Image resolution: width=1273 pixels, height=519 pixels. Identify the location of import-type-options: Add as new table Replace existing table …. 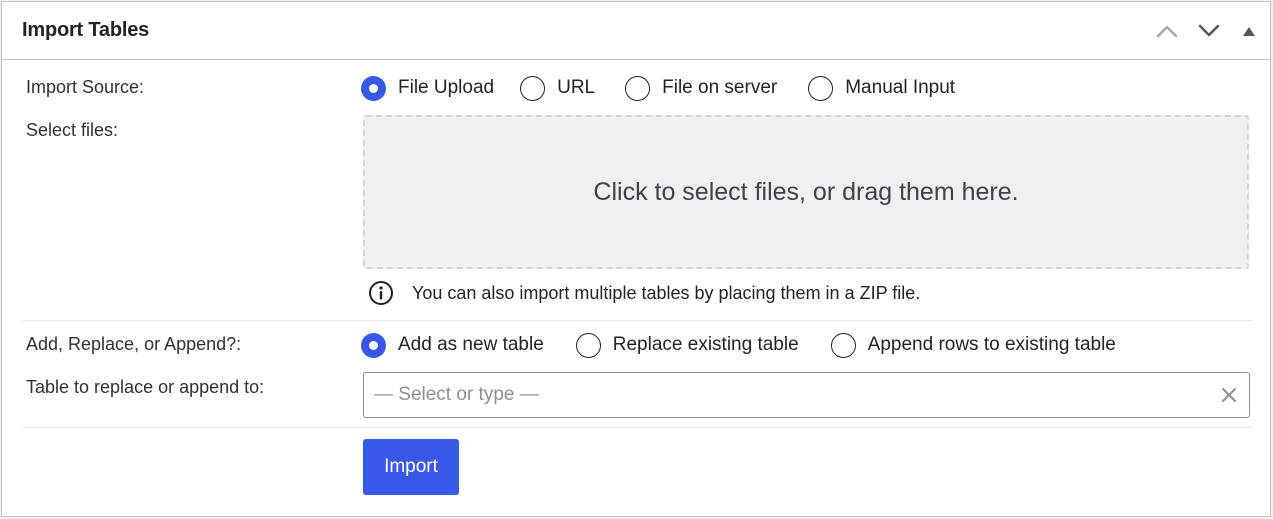
(751, 345).